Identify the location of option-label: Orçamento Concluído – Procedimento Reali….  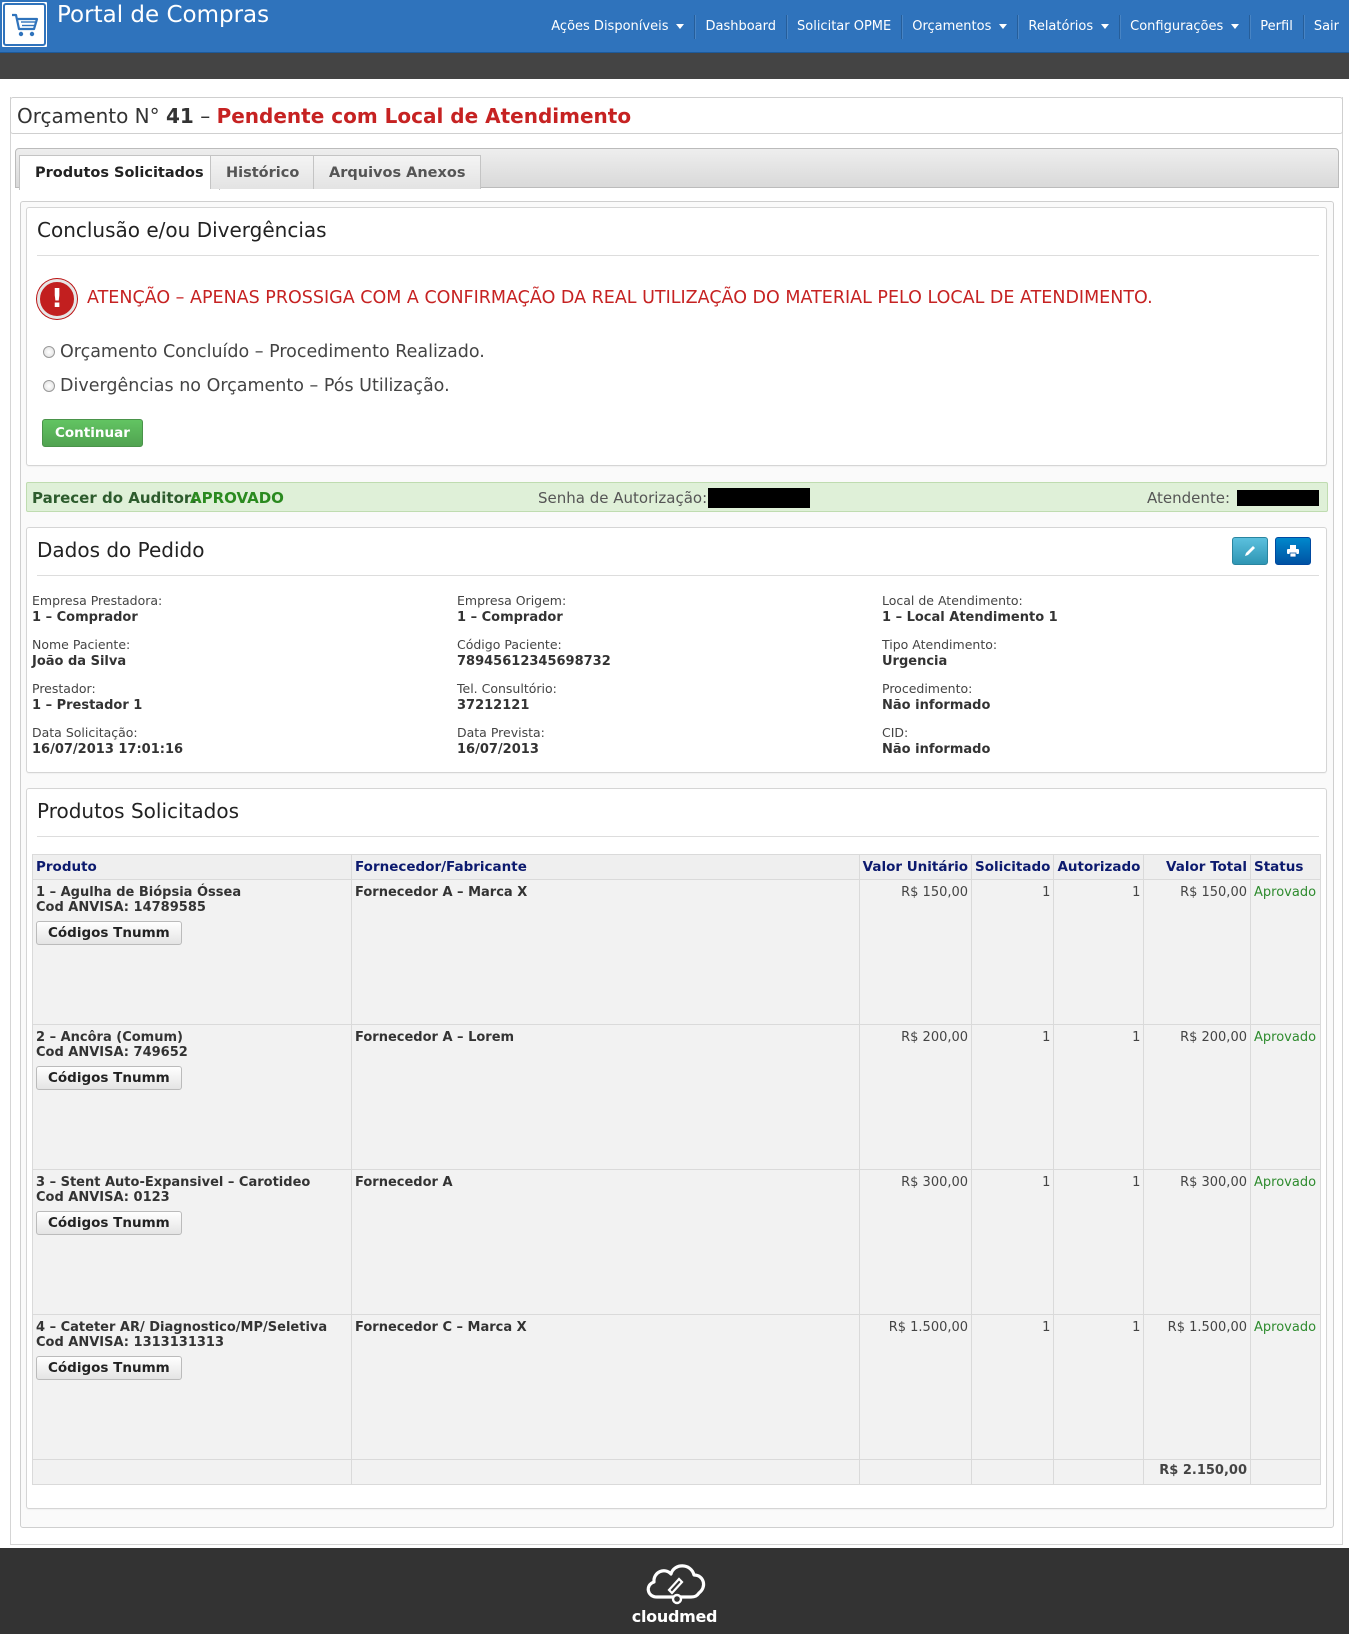
(272, 352).